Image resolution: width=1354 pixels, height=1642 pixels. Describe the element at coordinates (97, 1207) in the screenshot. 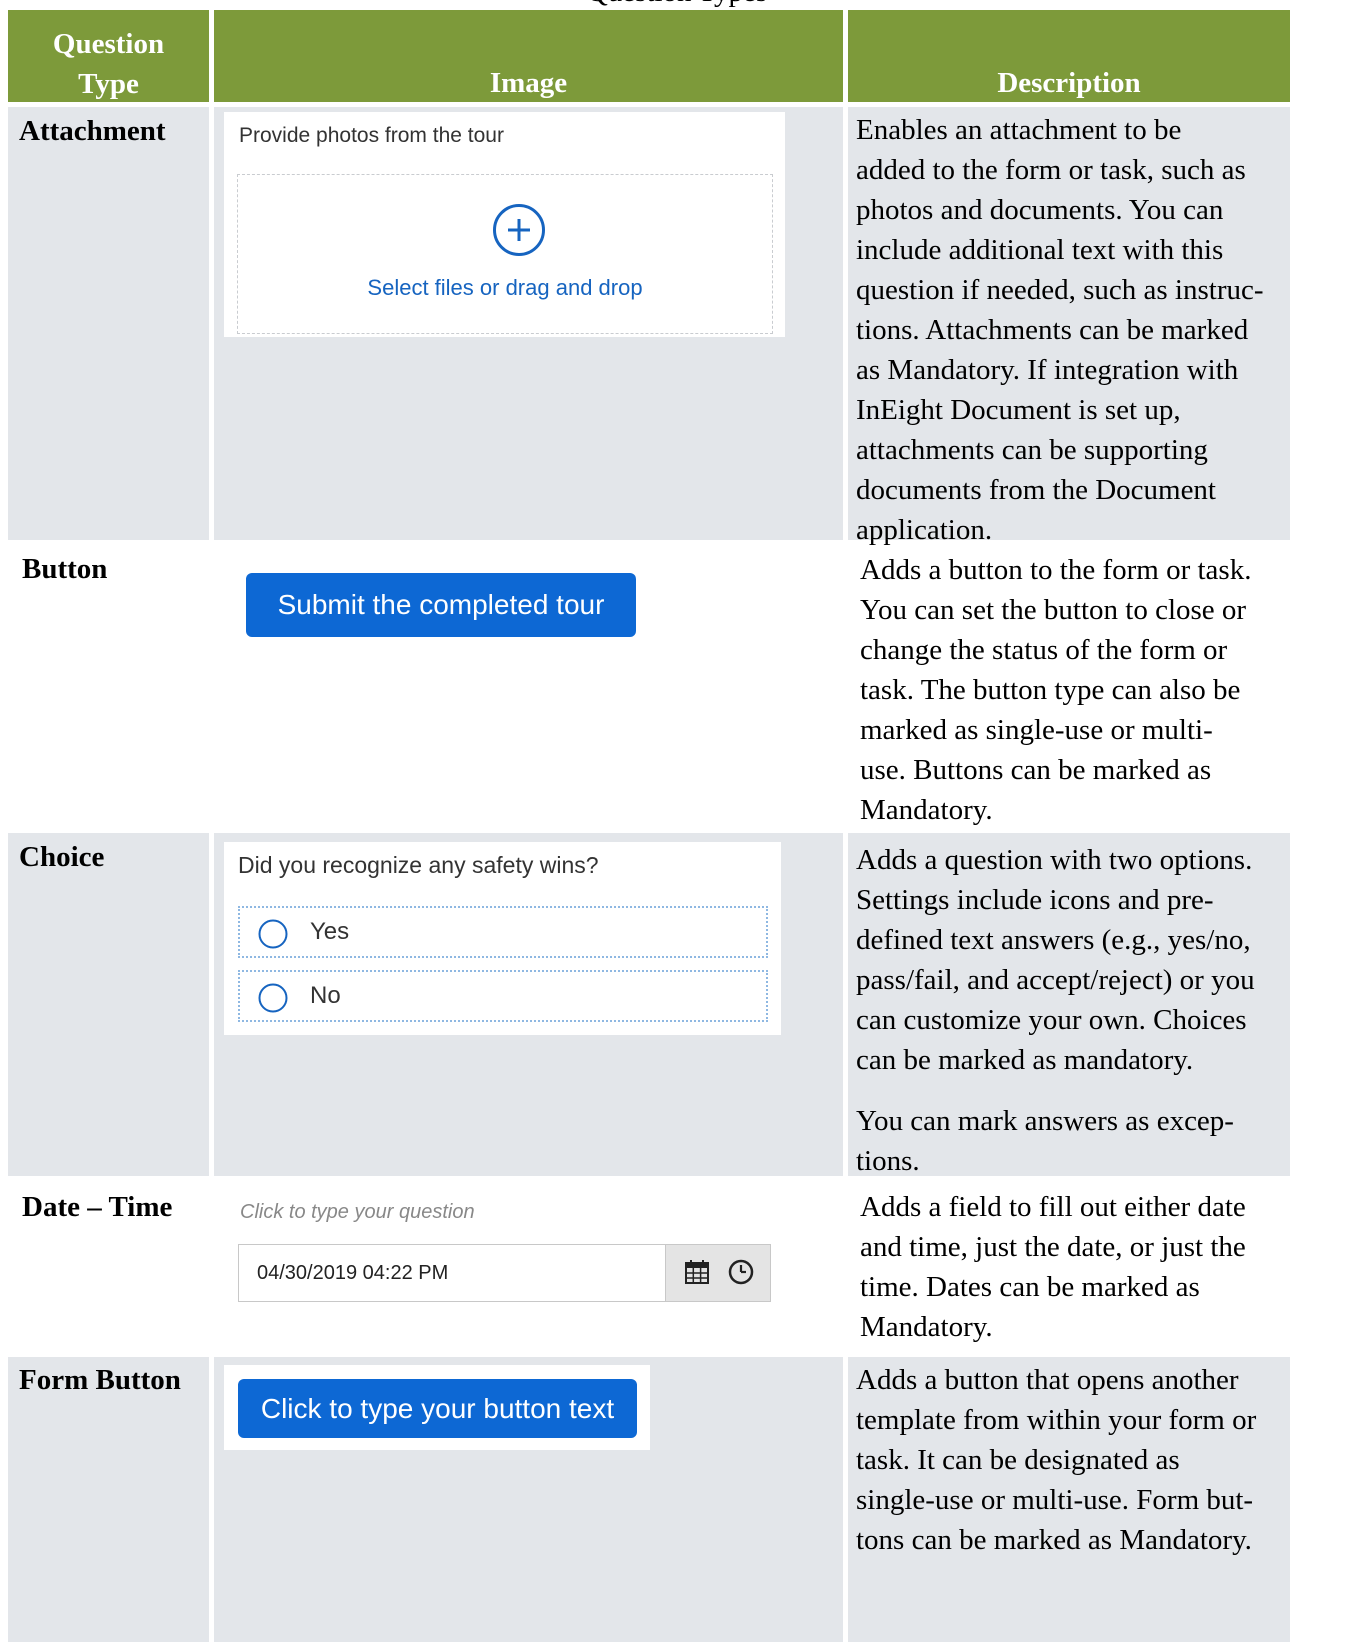

I see `row-datetime-type: Date – Time` at that location.